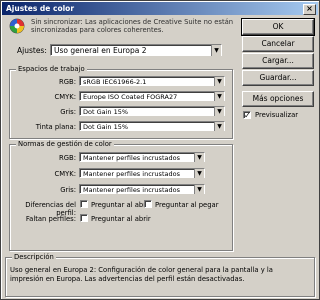 The image size is (320, 300). Describe the element at coordinates (187, 205) in the screenshot. I see `mismatch-ask-paste-label: Preguntar al pegar` at that location.